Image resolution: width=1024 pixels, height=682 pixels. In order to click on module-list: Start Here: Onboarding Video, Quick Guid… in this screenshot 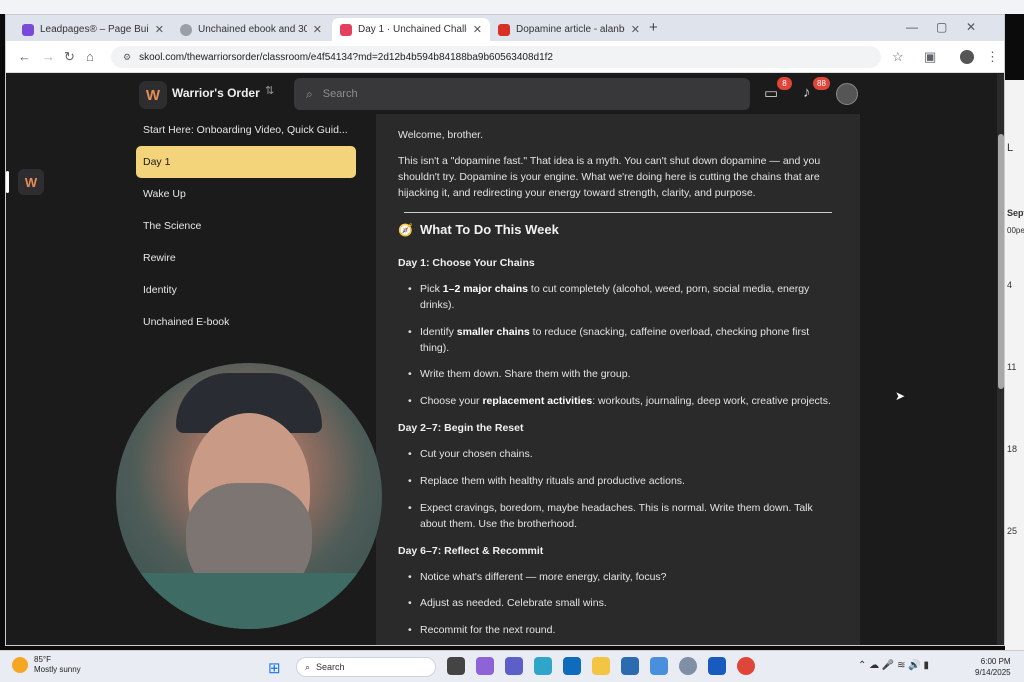, I will do `click(246, 226)`.